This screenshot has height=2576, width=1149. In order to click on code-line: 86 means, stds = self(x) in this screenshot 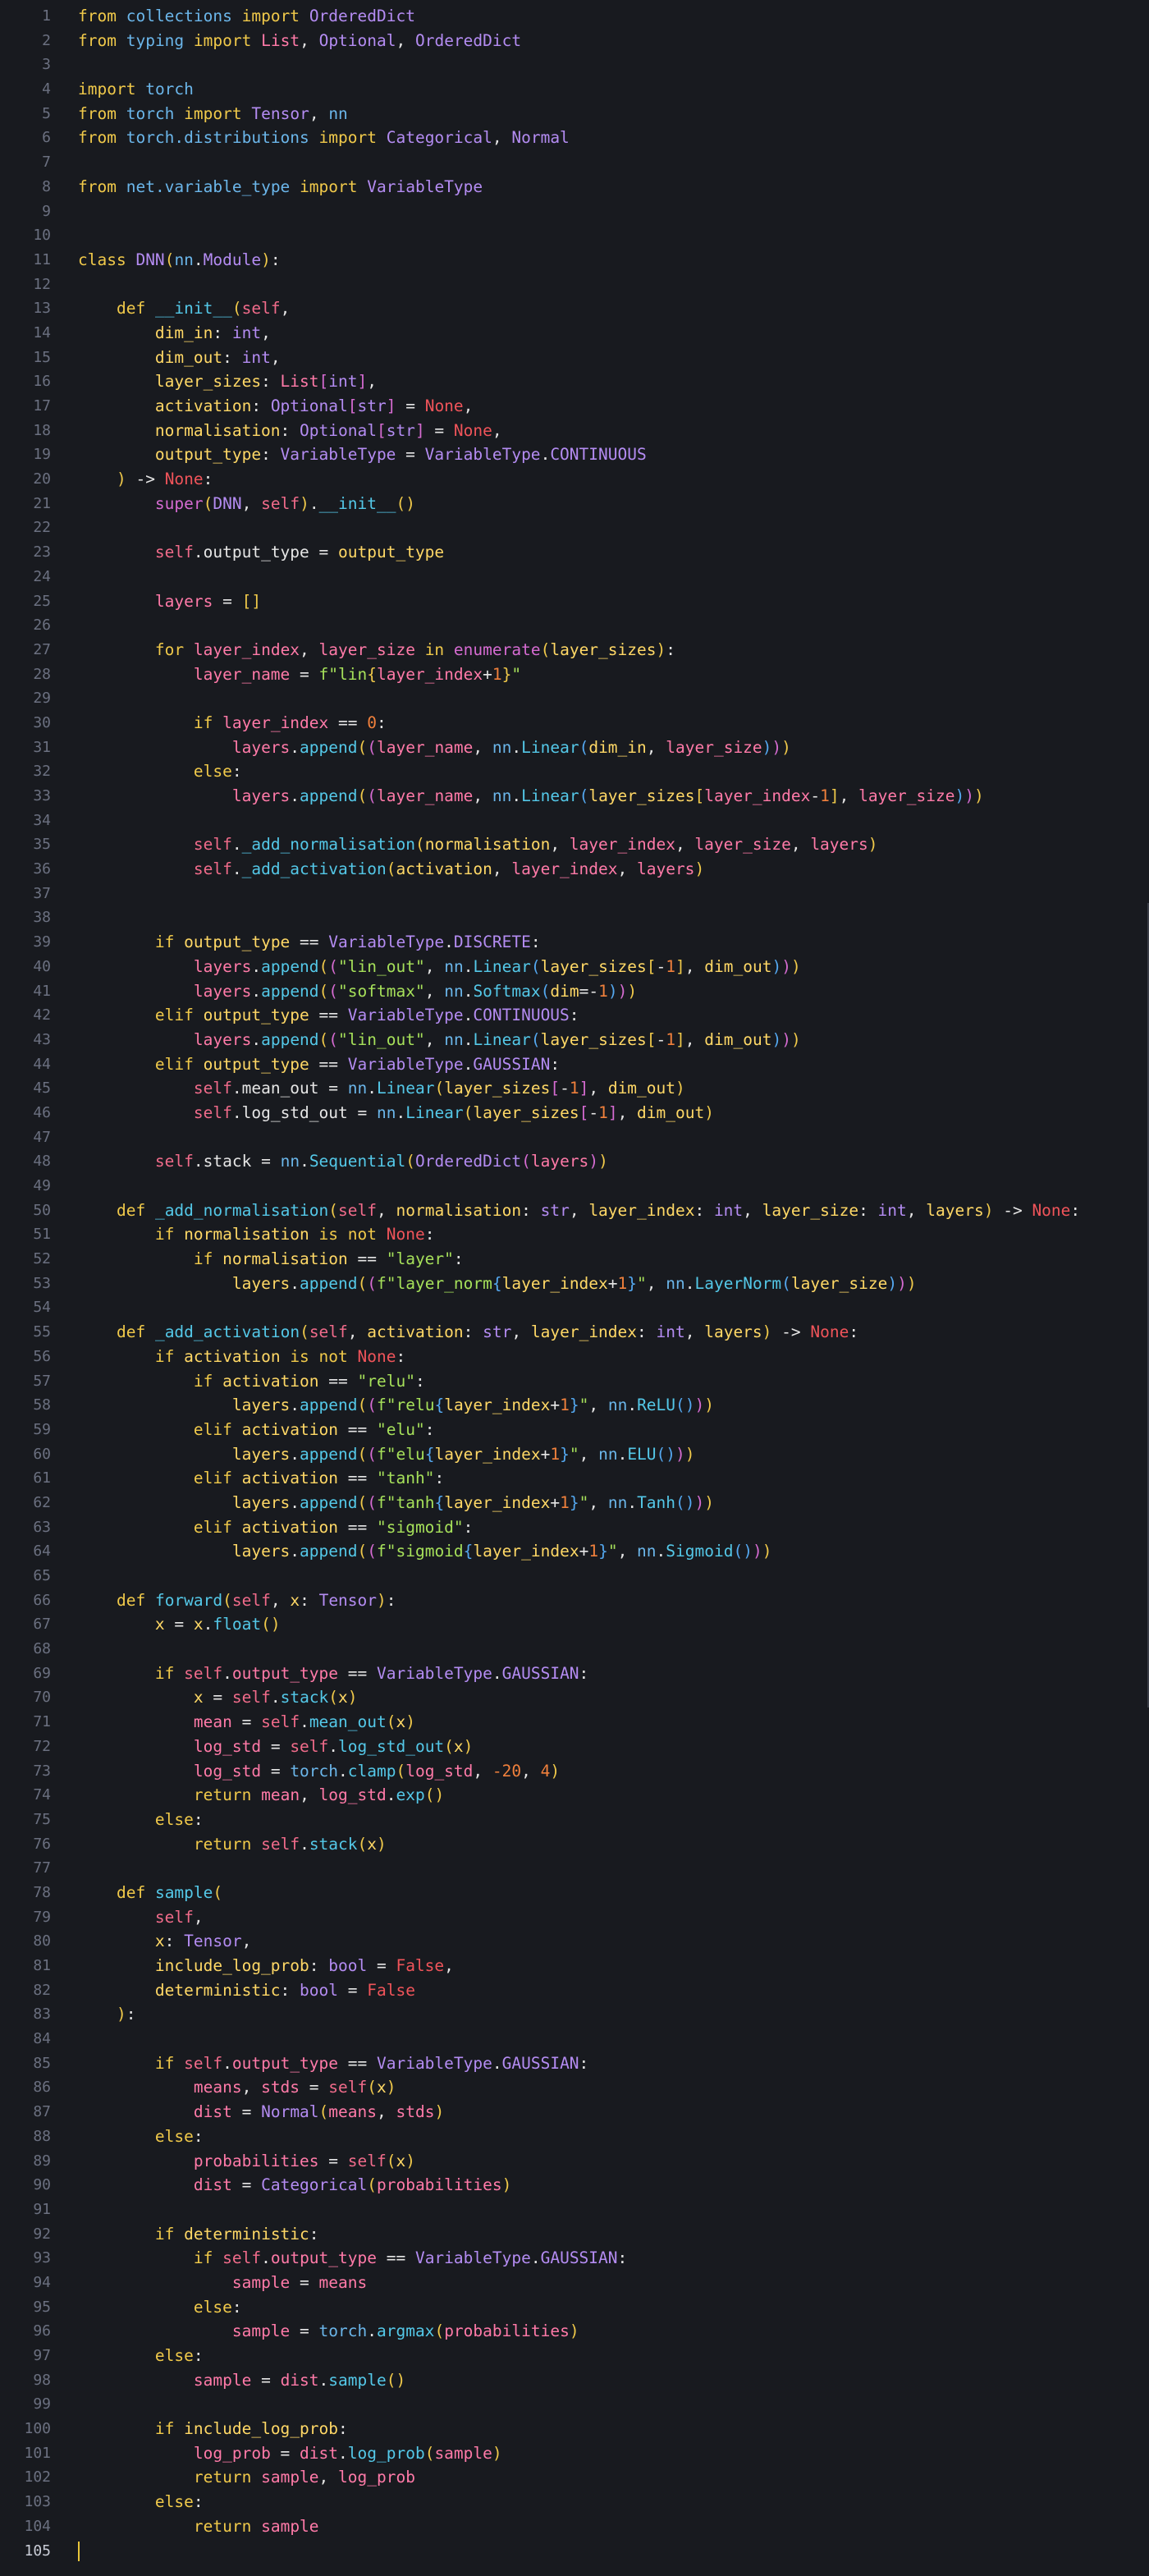, I will do `click(574, 2087)`.